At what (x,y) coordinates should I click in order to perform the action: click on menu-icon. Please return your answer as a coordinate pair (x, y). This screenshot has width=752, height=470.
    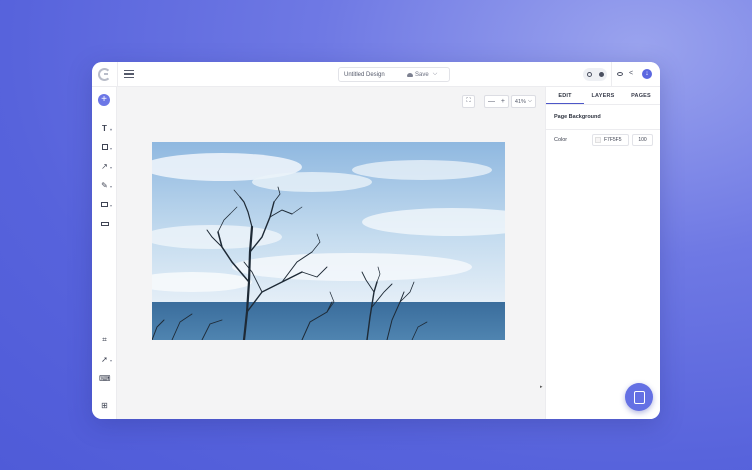
    Looking at the image, I should click on (129, 74).